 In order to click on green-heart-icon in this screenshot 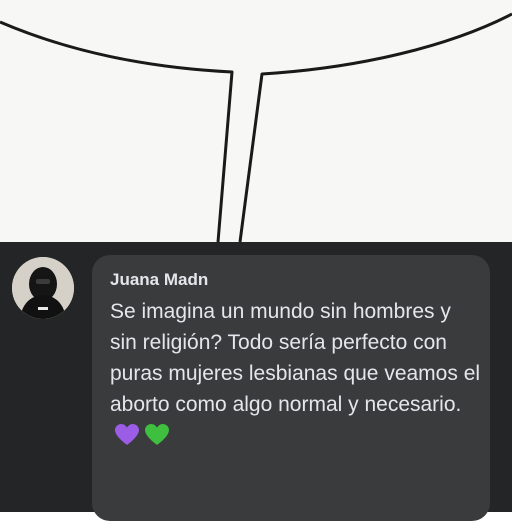, I will do `click(157, 439)`.